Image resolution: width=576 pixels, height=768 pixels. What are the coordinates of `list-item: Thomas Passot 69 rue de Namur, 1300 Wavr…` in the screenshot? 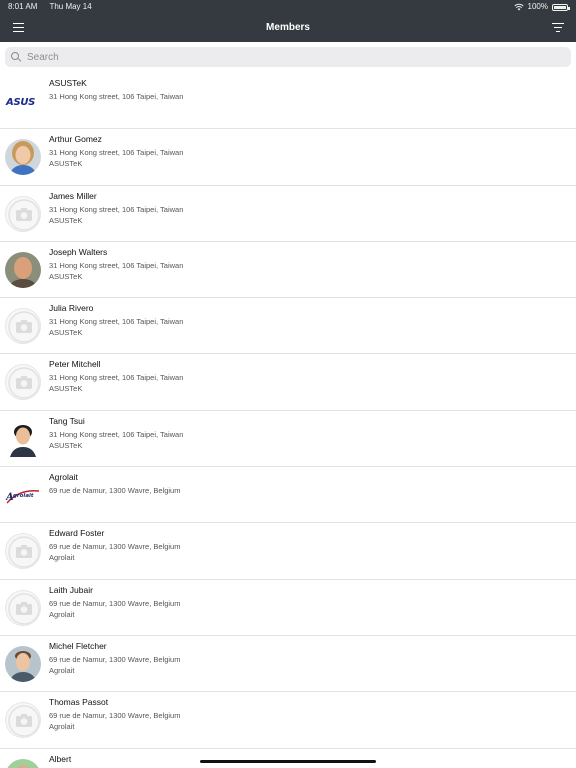 It's located at (288, 720).